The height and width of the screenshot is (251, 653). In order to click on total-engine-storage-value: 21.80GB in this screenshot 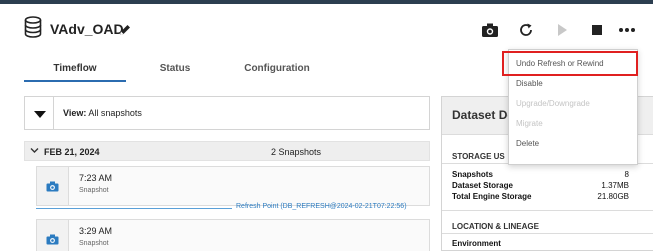, I will do `click(613, 196)`.